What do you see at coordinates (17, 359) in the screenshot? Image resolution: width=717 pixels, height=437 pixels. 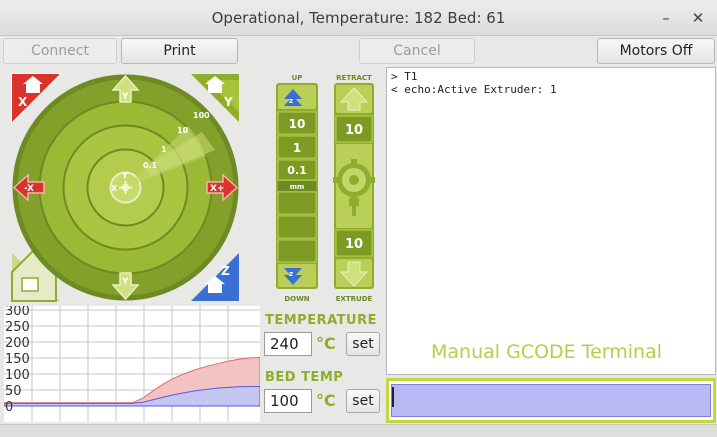 I see `y-tick-label: 150` at bounding box center [17, 359].